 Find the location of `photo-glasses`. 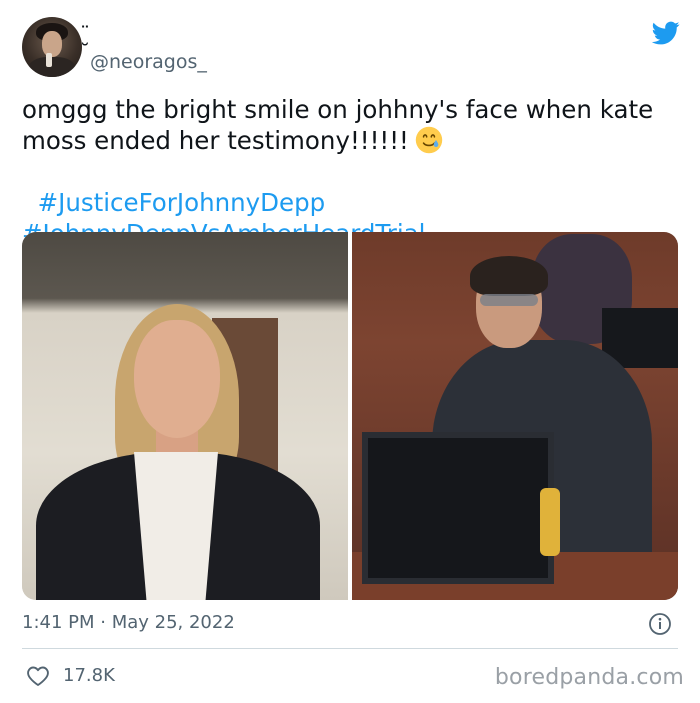

photo-glasses is located at coordinates (509, 300).